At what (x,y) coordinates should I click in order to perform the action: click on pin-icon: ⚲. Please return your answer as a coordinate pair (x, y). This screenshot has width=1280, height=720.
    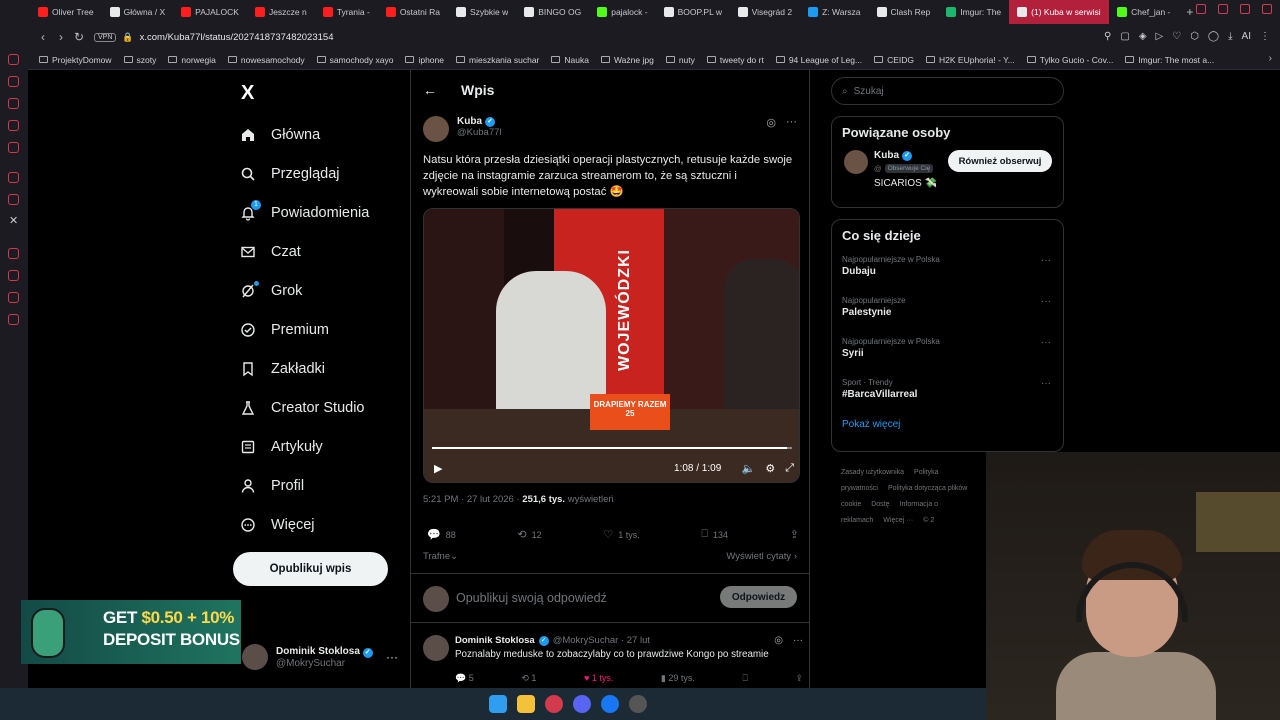
    Looking at the image, I should click on (1107, 36).